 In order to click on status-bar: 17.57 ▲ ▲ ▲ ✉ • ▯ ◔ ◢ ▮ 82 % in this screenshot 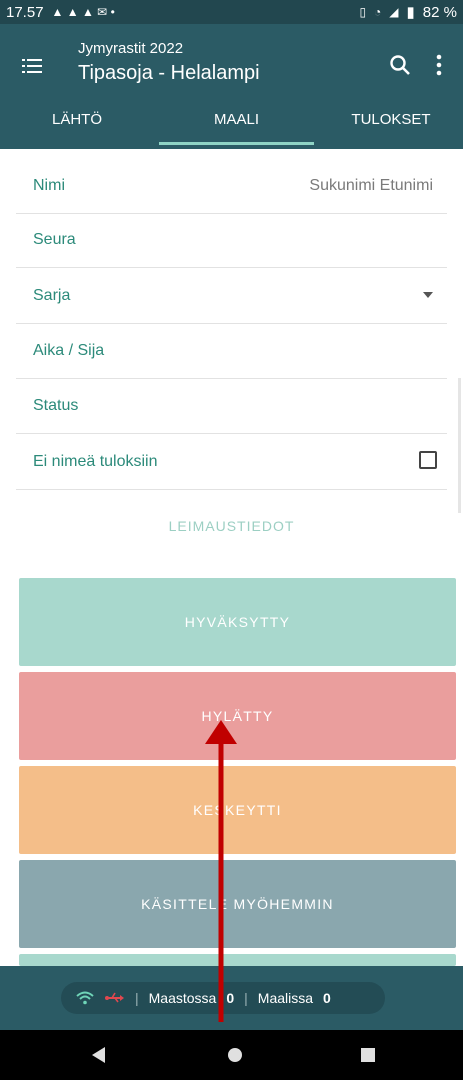, I will do `click(231, 12)`.